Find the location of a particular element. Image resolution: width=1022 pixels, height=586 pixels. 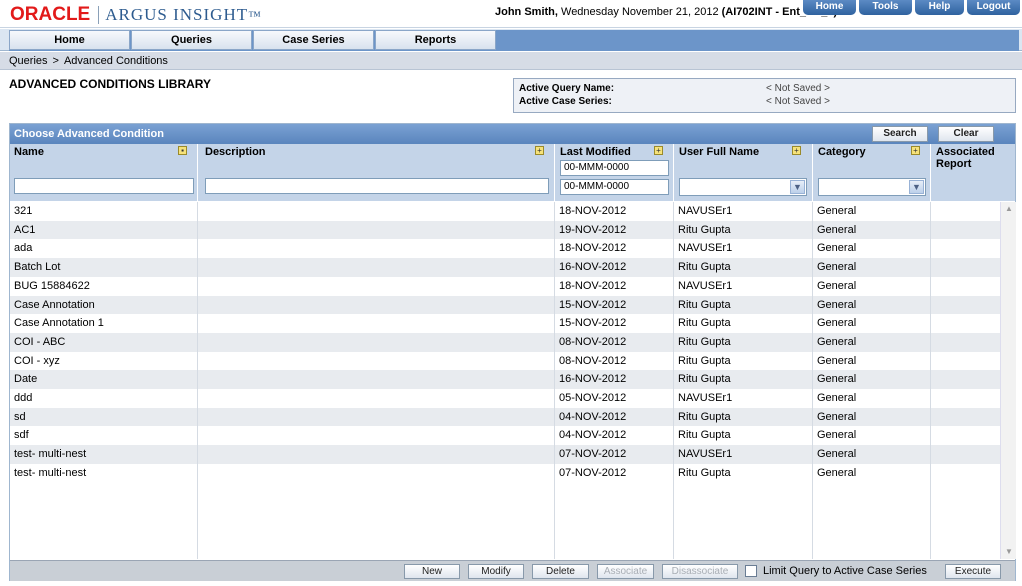

table-scrollbar: ▲ ▼ is located at coordinates (1008, 380).